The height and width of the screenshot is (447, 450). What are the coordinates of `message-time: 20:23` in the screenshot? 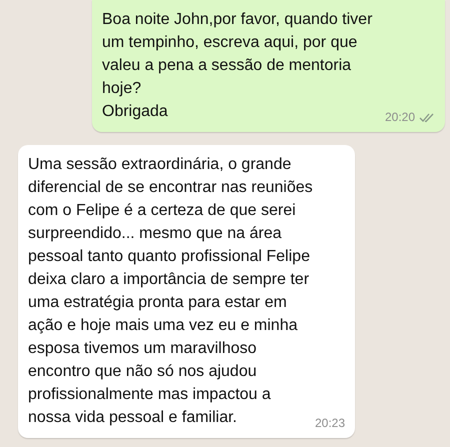 It's located at (329, 423).